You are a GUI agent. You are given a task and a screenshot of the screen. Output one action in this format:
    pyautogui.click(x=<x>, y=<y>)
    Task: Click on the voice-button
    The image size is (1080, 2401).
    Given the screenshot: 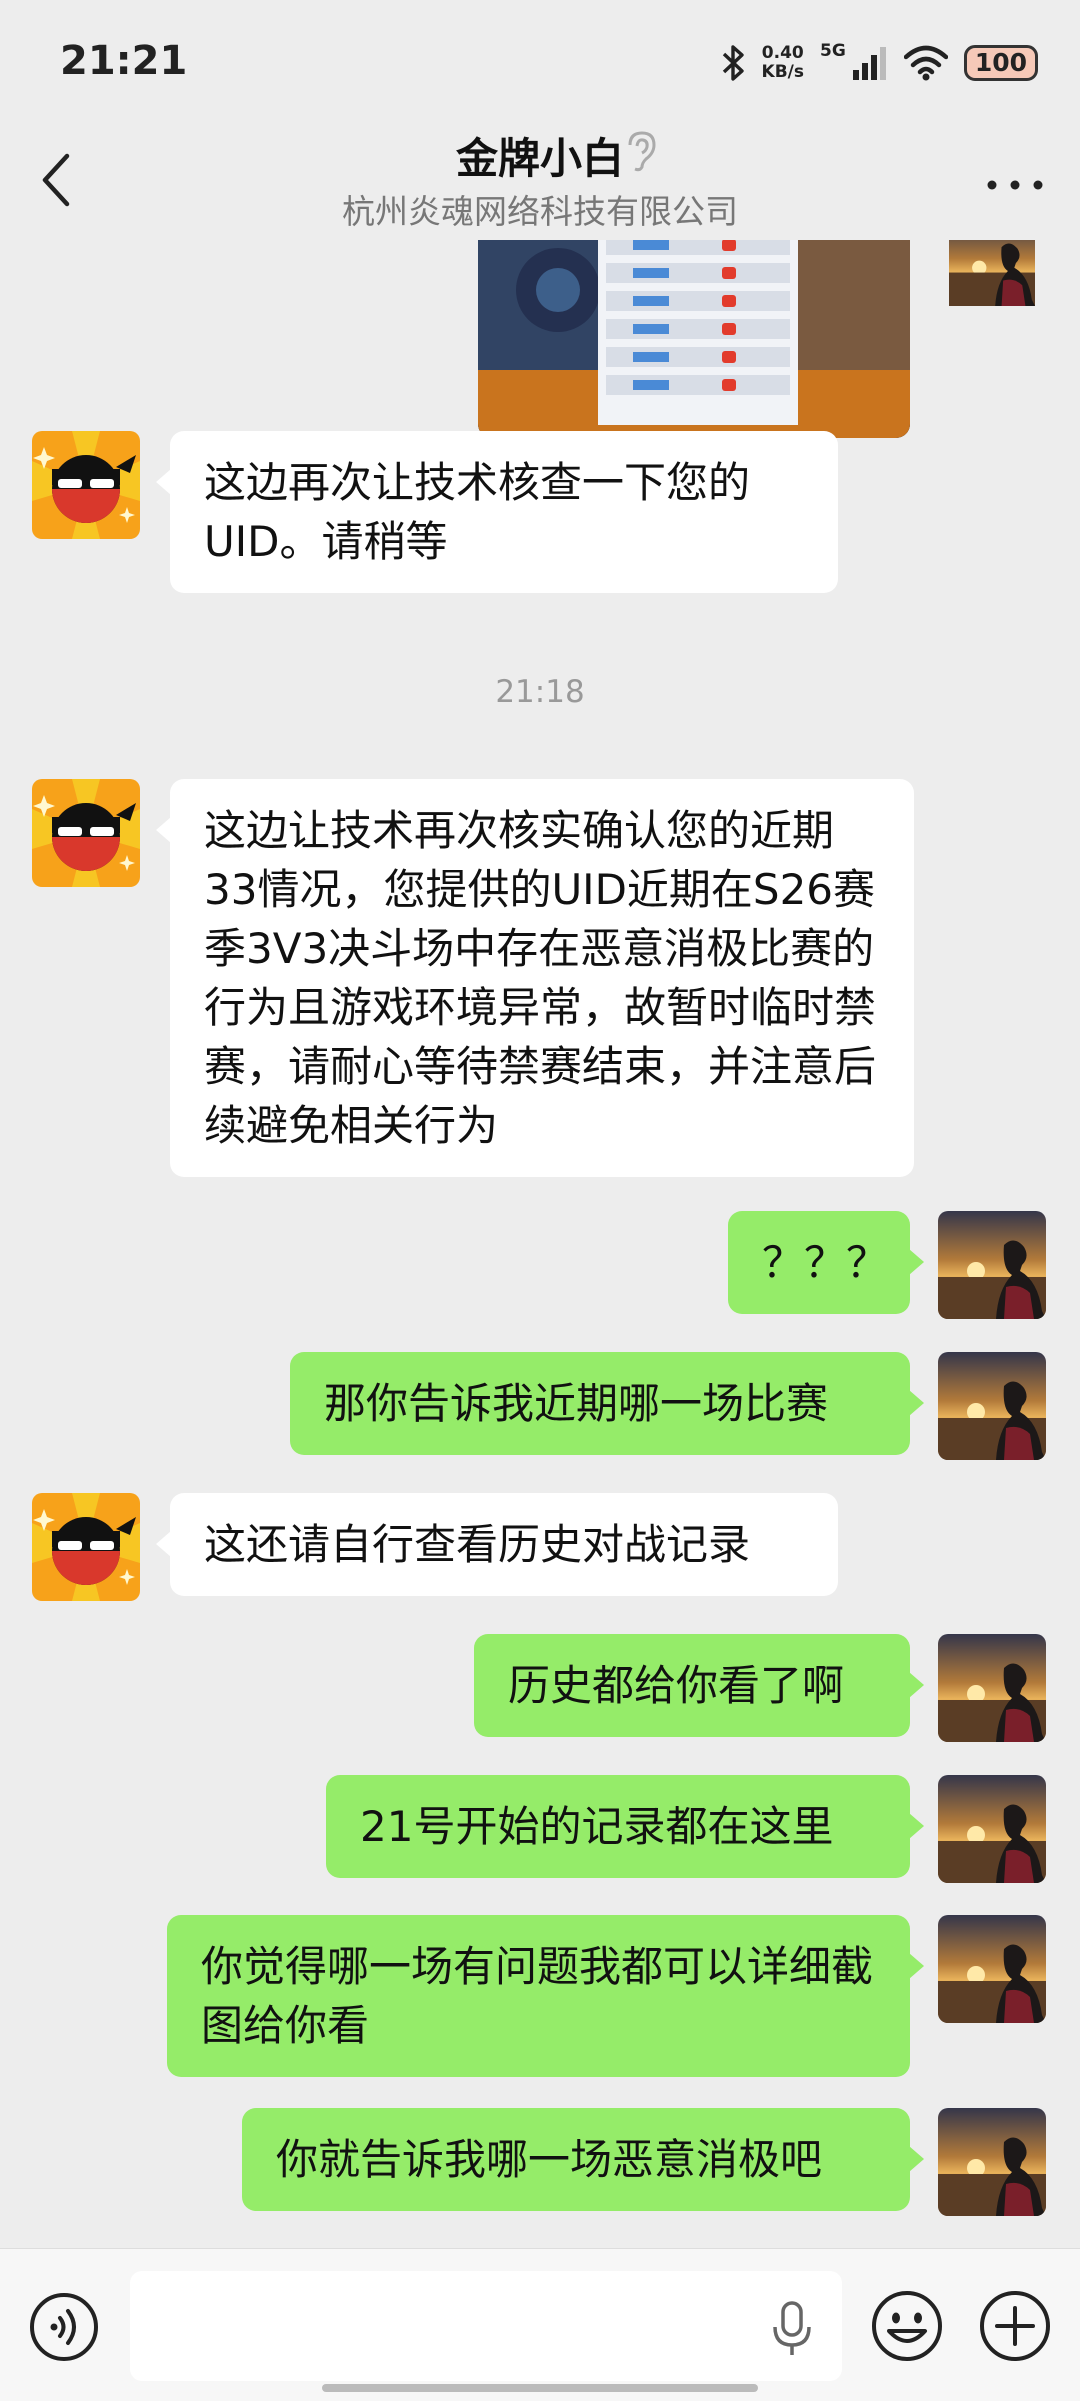 What is the action you would take?
    pyautogui.click(x=64, y=2327)
    